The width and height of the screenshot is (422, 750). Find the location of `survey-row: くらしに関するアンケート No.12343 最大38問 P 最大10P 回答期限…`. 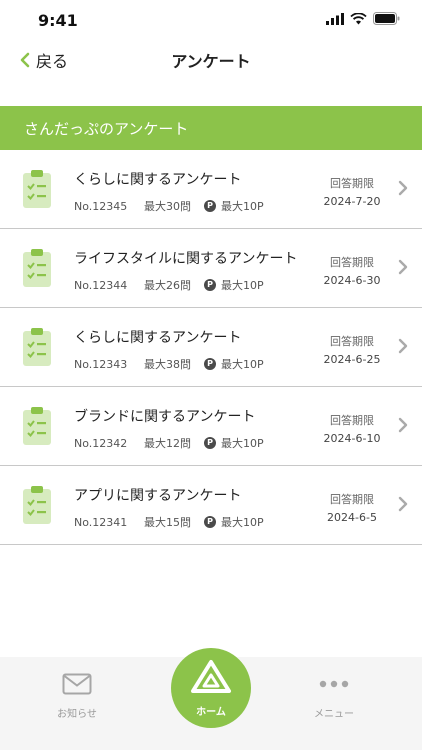

survey-row: くらしに関するアンケート No.12343 最大38問 P 最大10P 回答期限… is located at coordinates (211, 347).